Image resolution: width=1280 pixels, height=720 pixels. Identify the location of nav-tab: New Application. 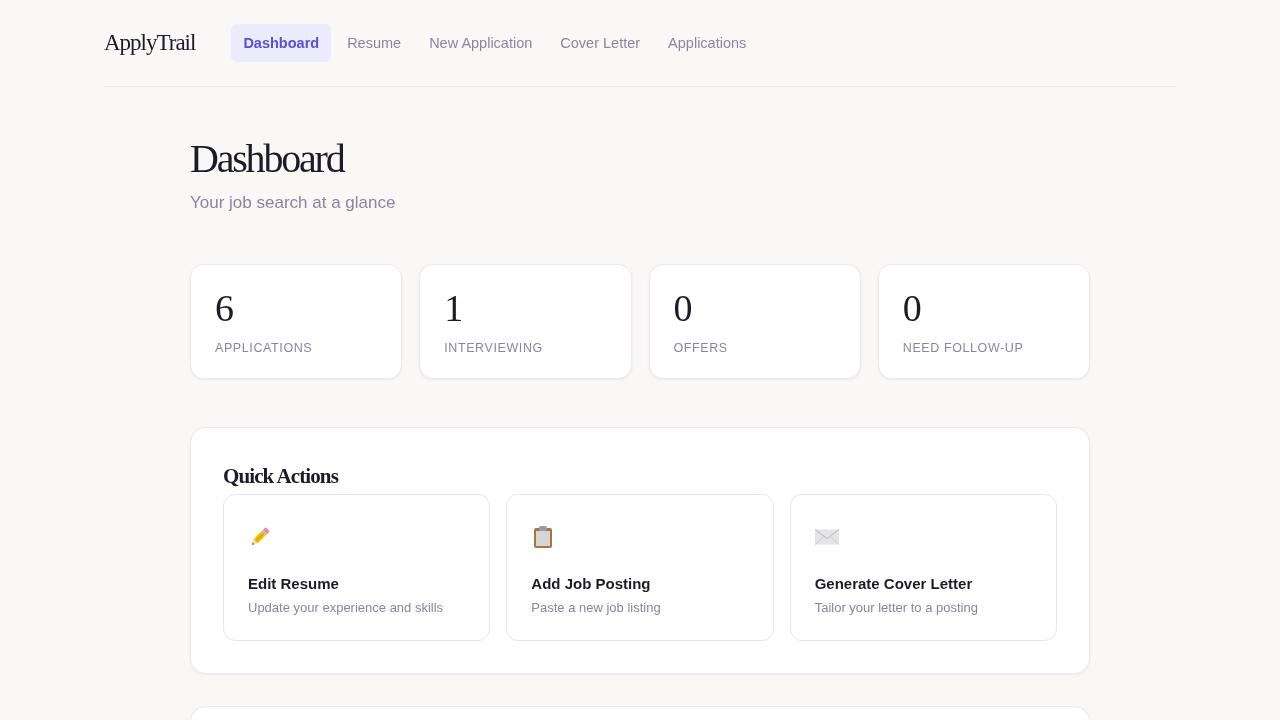
(481, 43).